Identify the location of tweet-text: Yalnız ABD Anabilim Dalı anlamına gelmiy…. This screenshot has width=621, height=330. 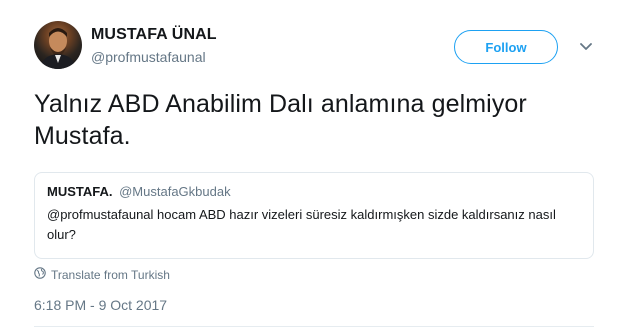
(280, 120).